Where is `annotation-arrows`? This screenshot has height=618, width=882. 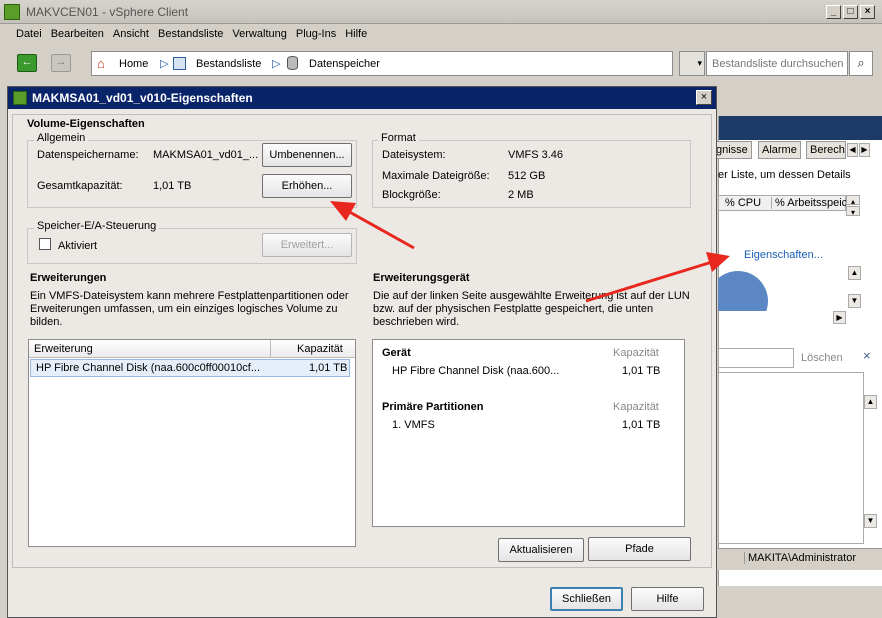
annotation-arrows is located at coordinates (530, 252).